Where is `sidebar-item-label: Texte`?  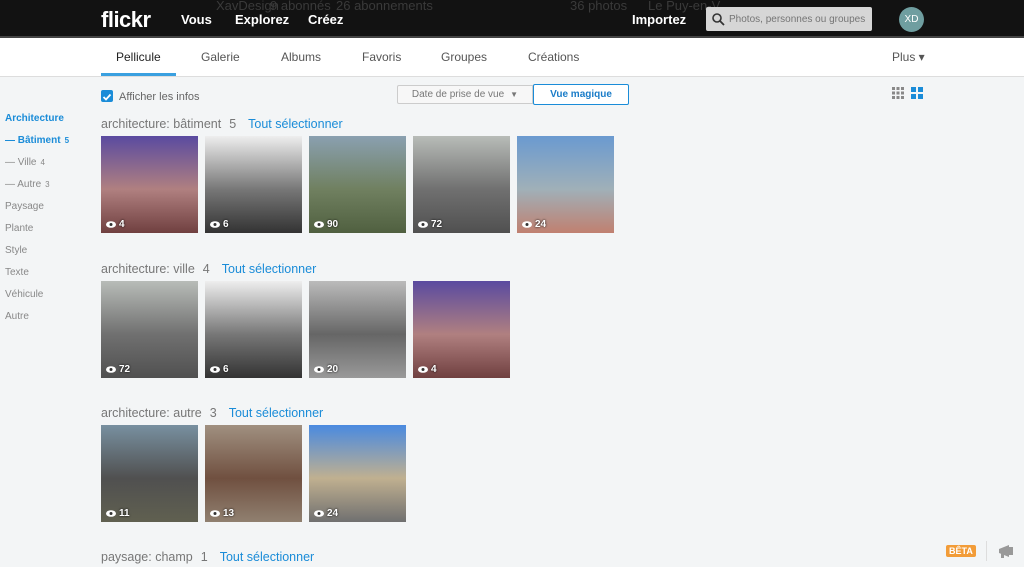 sidebar-item-label: Texte is located at coordinates (17, 272).